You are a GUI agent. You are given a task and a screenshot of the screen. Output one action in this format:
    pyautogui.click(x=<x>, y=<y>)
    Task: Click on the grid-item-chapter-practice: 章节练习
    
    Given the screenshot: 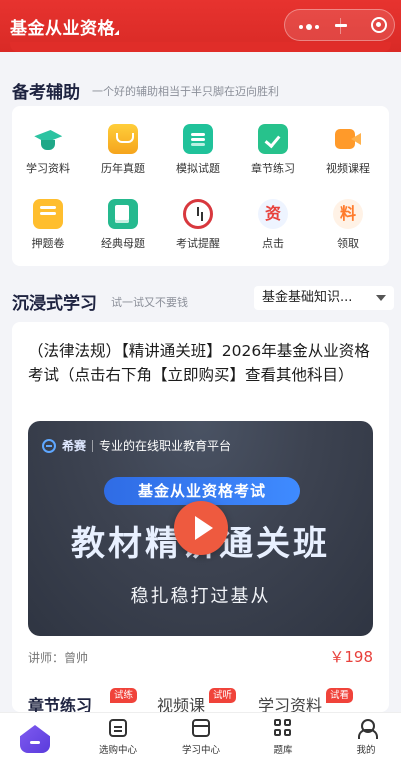 What is the action you would take?
    pyautogui.click(x=273, y=150)
    